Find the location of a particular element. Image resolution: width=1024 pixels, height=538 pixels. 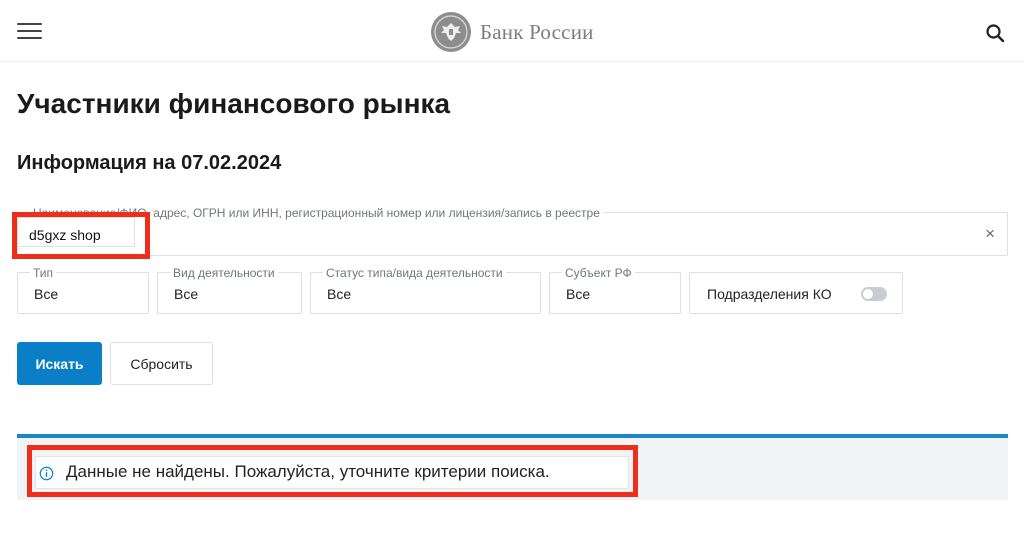

clear-search-icon: × is located at coordinates (990, 234).